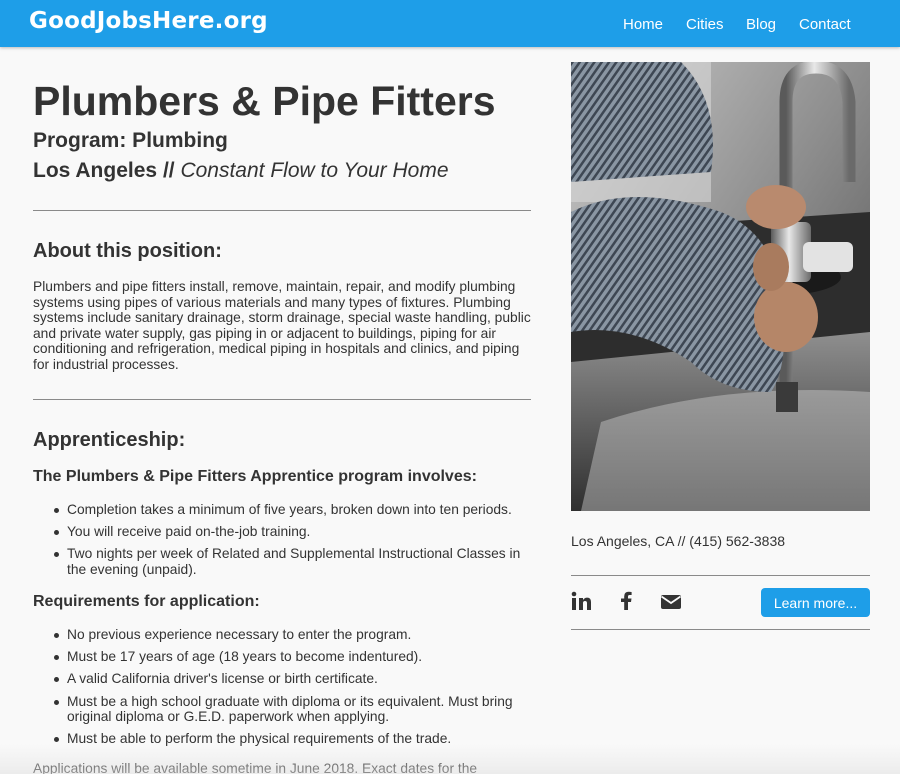 Image resolution: width=900 pixels, height=774 pixels. I want to click on program-name: Program: Plumbing, so click(130, 140).